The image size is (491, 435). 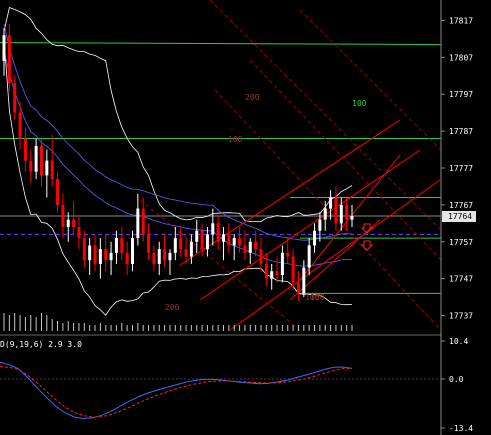 What do you see at coordinates (461, 428) in the screenshot?
I see `indicator-tick-label: -13.4` at bounding box center [461, 428].